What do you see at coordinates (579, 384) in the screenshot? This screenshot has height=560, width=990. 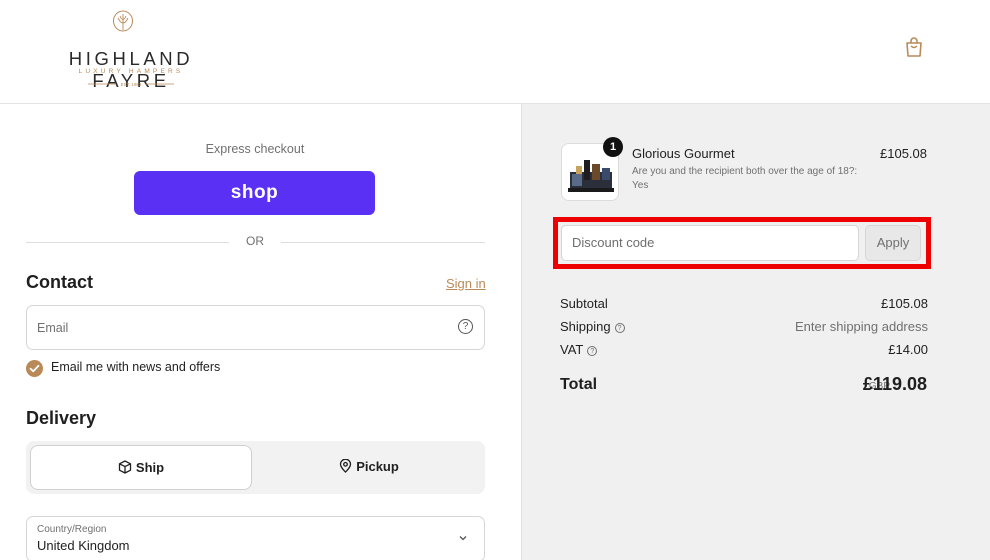 I see `total-label: Total` at bounding box center [579, 384].